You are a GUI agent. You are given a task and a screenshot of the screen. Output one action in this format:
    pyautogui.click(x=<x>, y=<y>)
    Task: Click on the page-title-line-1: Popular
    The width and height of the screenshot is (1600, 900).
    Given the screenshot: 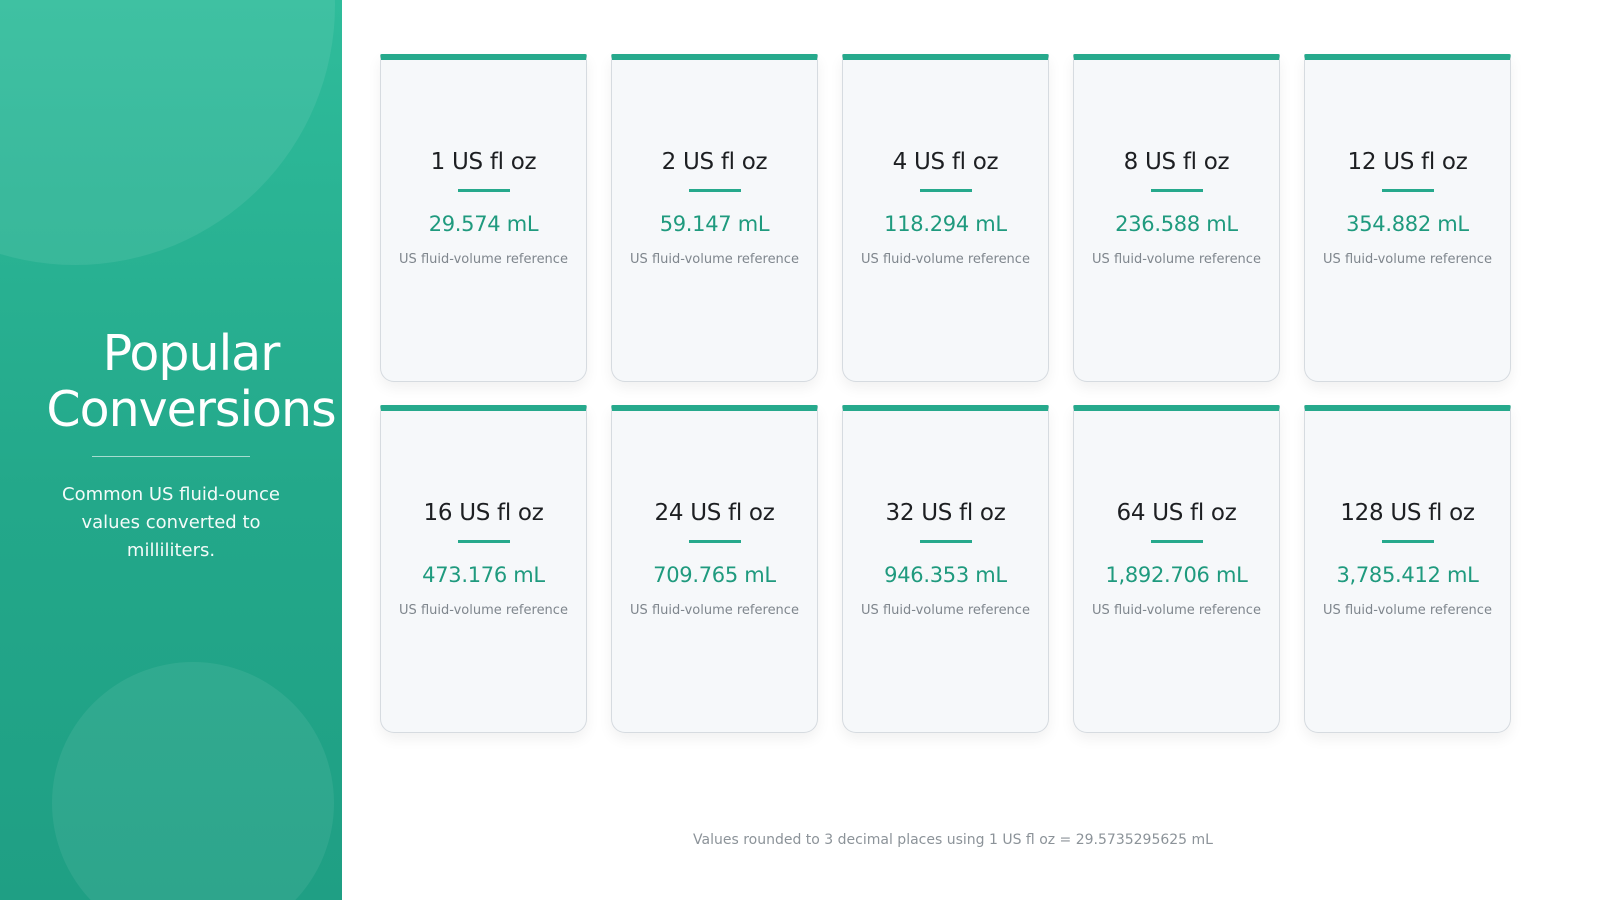 What is the action you would take?
    pyautogui.click(x=191, y=353)
    